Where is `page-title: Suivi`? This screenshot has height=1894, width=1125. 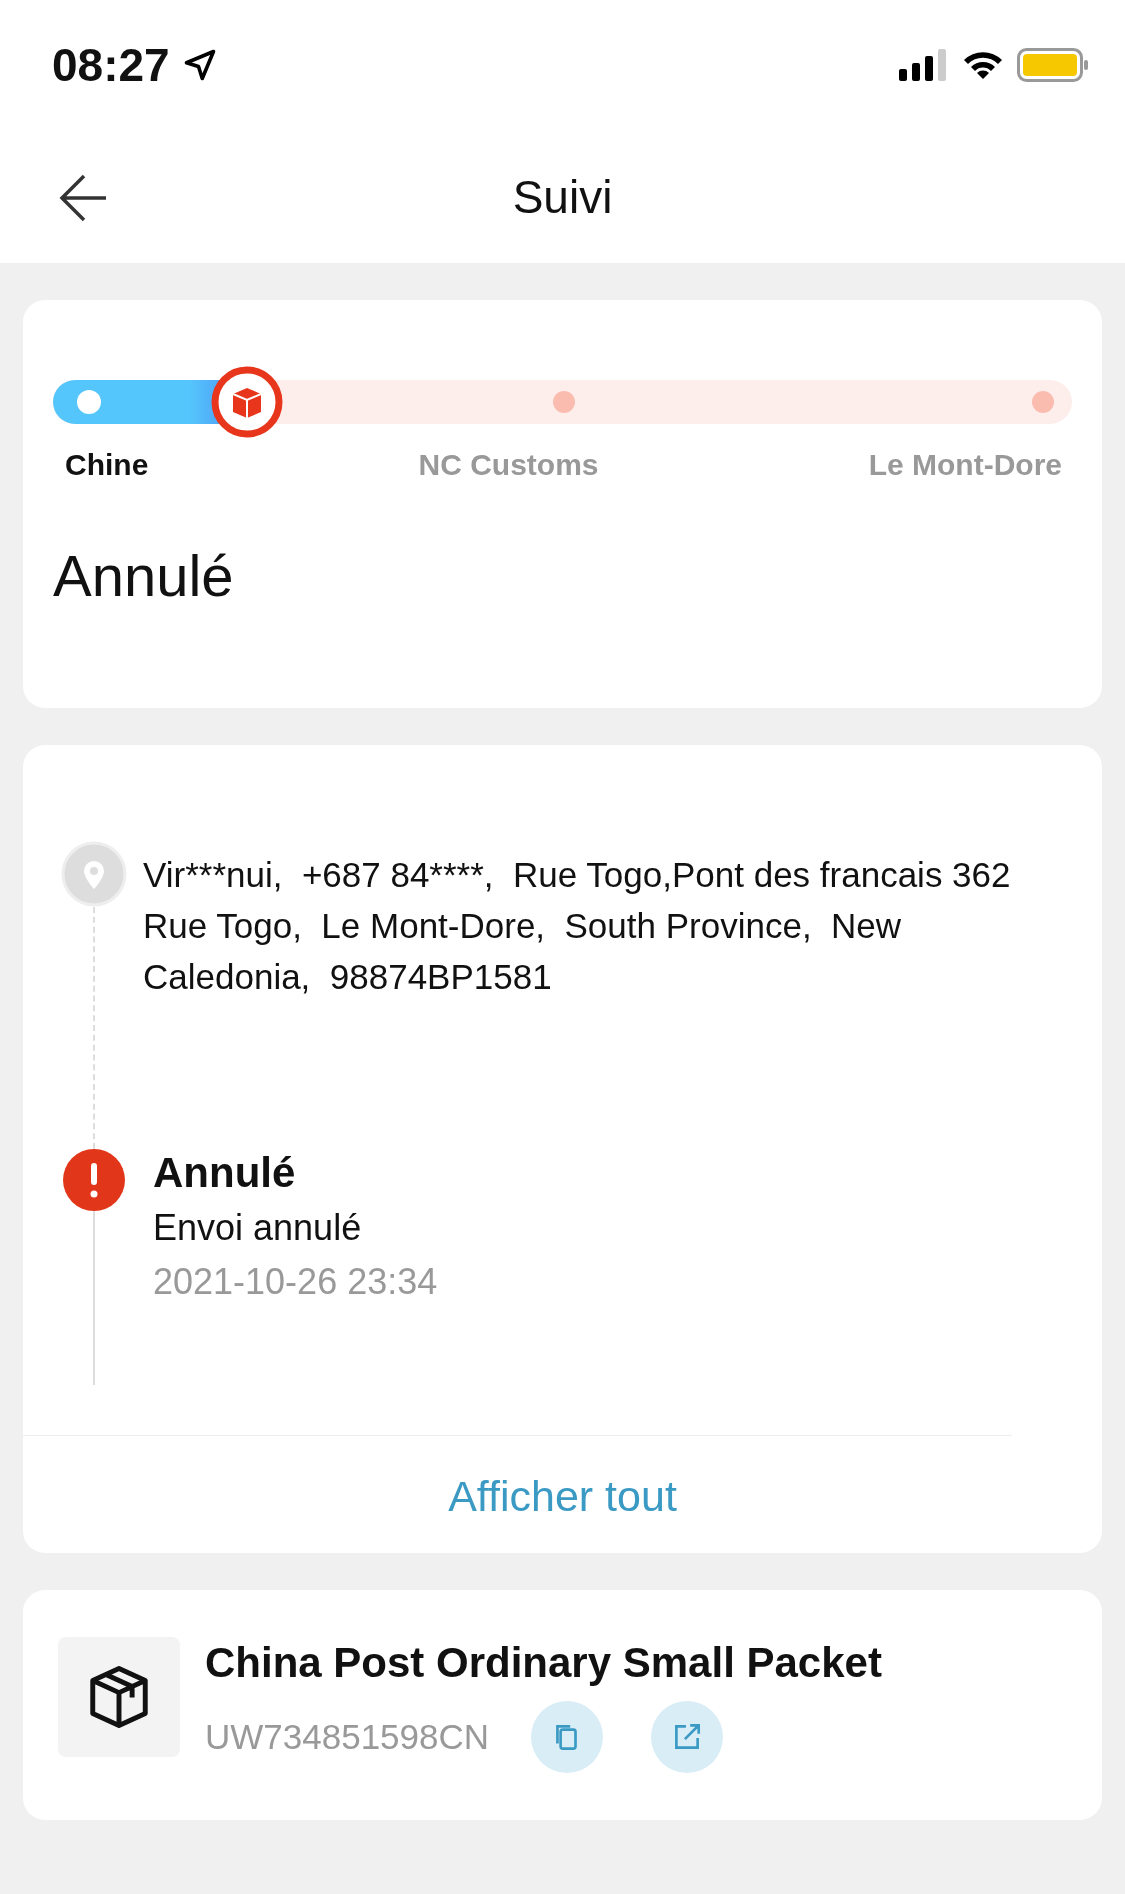
page-title: Suivi is located at coordinates (562, 196).